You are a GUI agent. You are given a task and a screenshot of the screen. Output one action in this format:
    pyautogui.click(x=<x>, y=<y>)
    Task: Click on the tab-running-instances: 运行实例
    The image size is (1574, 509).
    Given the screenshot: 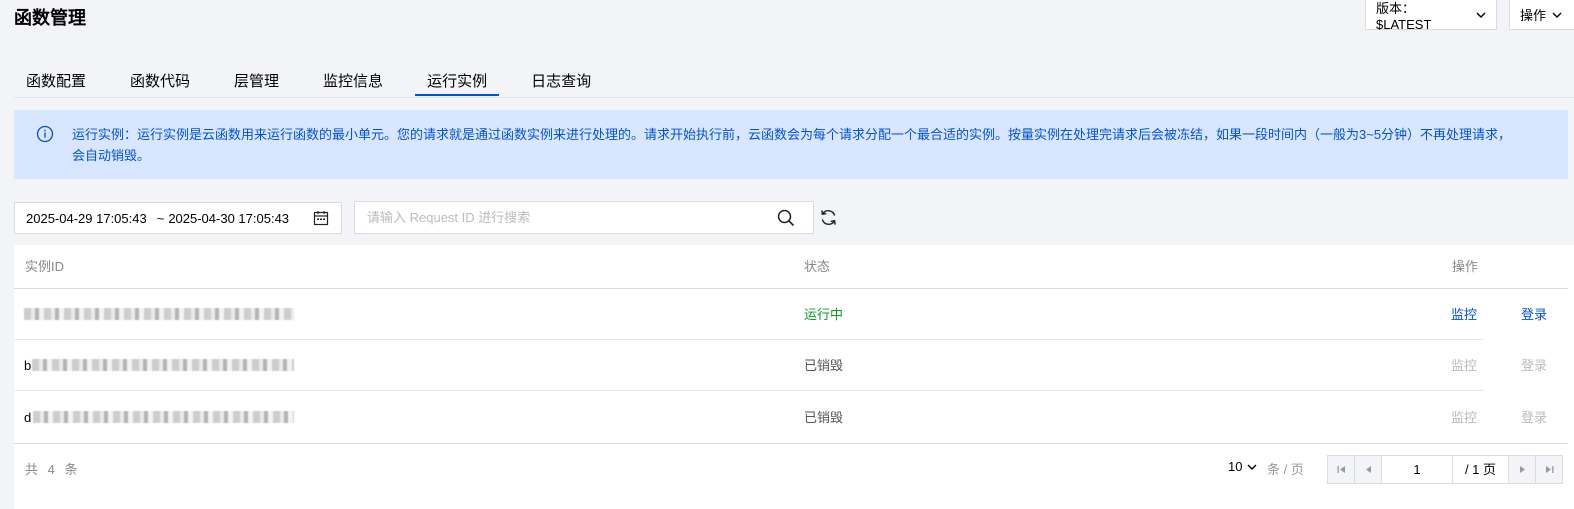 What is the action you would take?
    pyautogui.click(x=457, y=79)
    